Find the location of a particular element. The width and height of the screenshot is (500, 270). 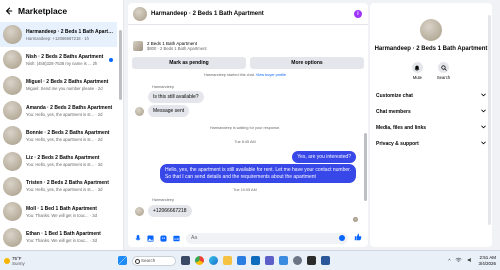

conversation-avatar is located at coordinates (140, 13).